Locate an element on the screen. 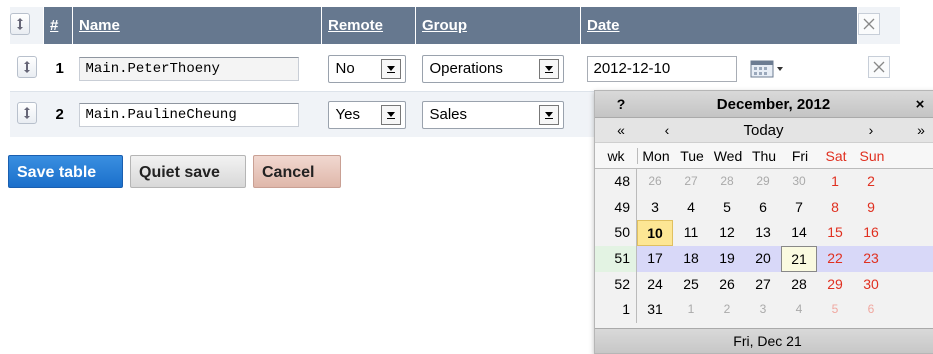 The height and width of the screenshot is (354, 933). calendar-day: 20 is located at coordinates (763, 259).